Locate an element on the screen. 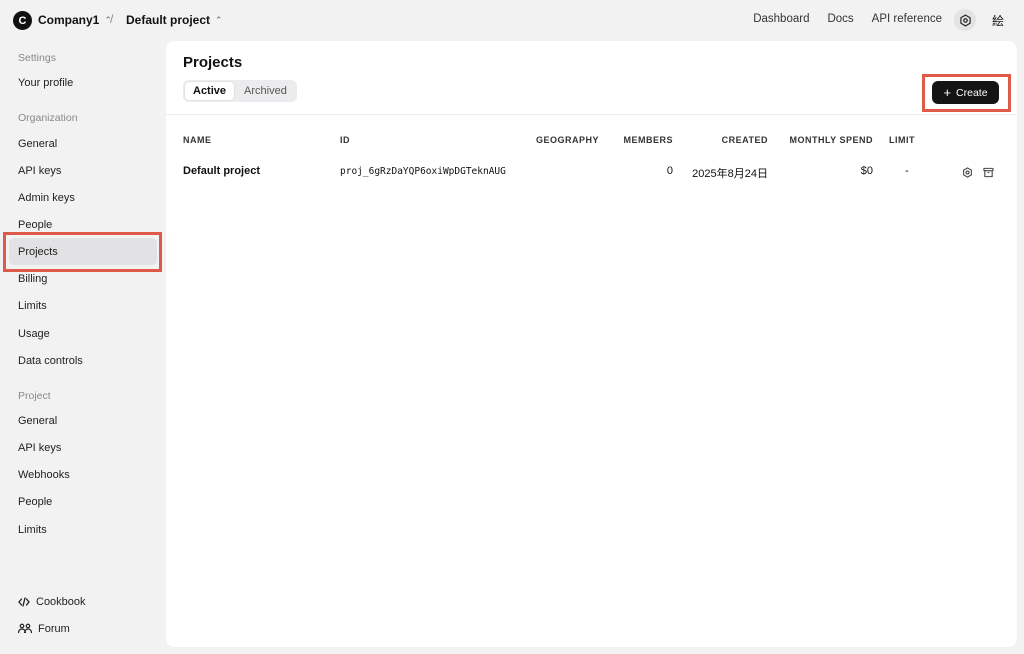 Image resolution: width=1024 pixels, height=654 pixels. cookbook-label: Cookbook is located at coordinates (61, 601).